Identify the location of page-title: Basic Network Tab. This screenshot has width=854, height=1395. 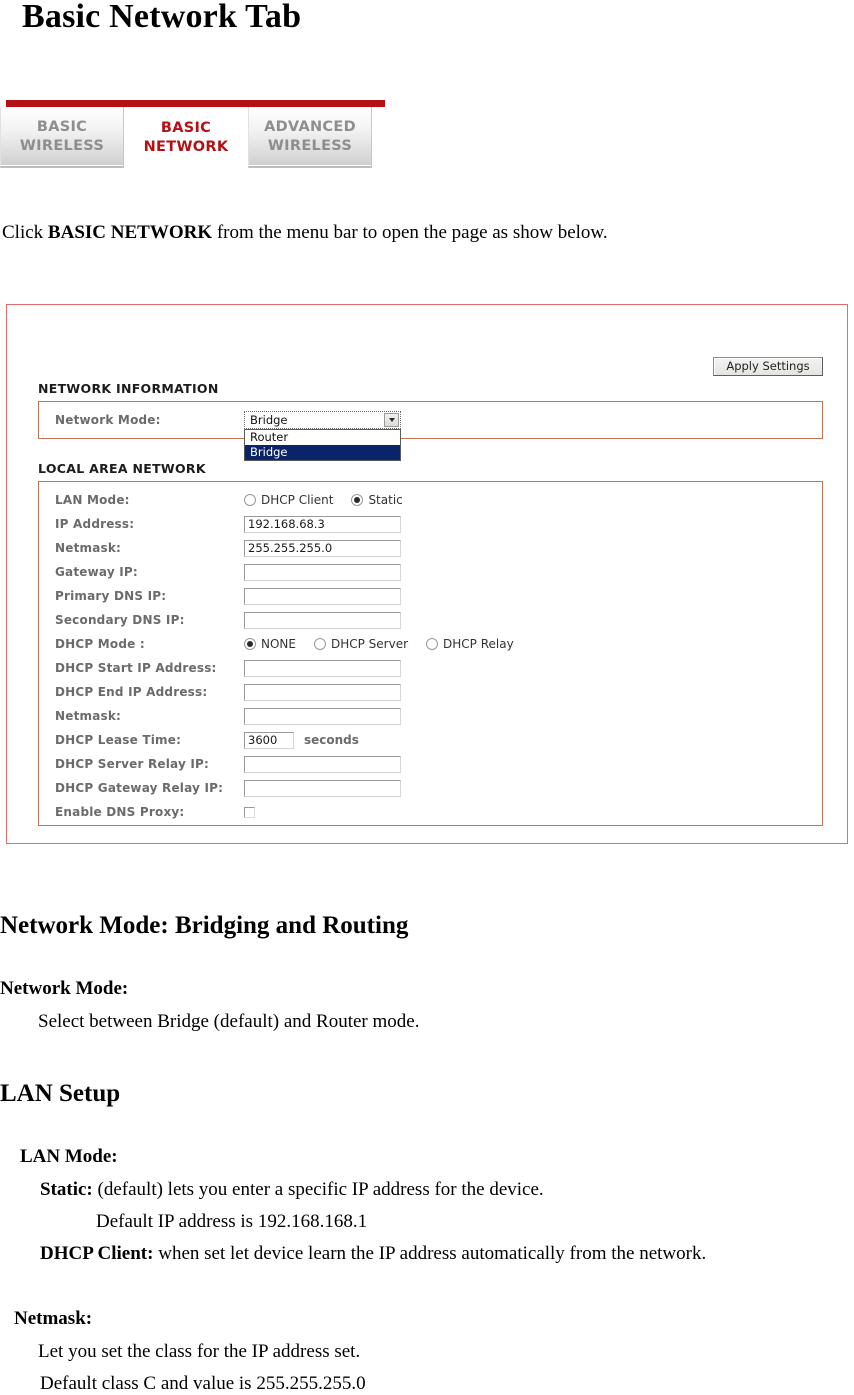
(162, 17).